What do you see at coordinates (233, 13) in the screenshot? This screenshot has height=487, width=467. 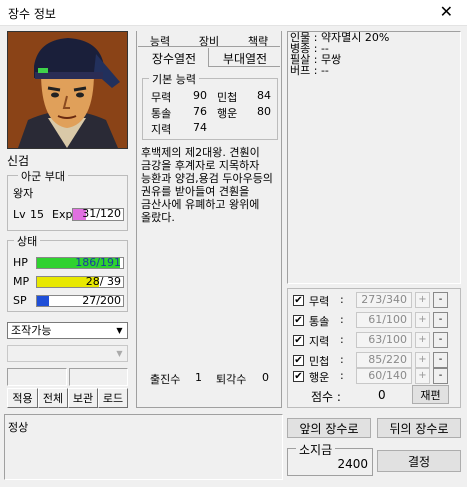 I see `title-bar: 장수 정보 ✕` at bounding box center [233, 13].